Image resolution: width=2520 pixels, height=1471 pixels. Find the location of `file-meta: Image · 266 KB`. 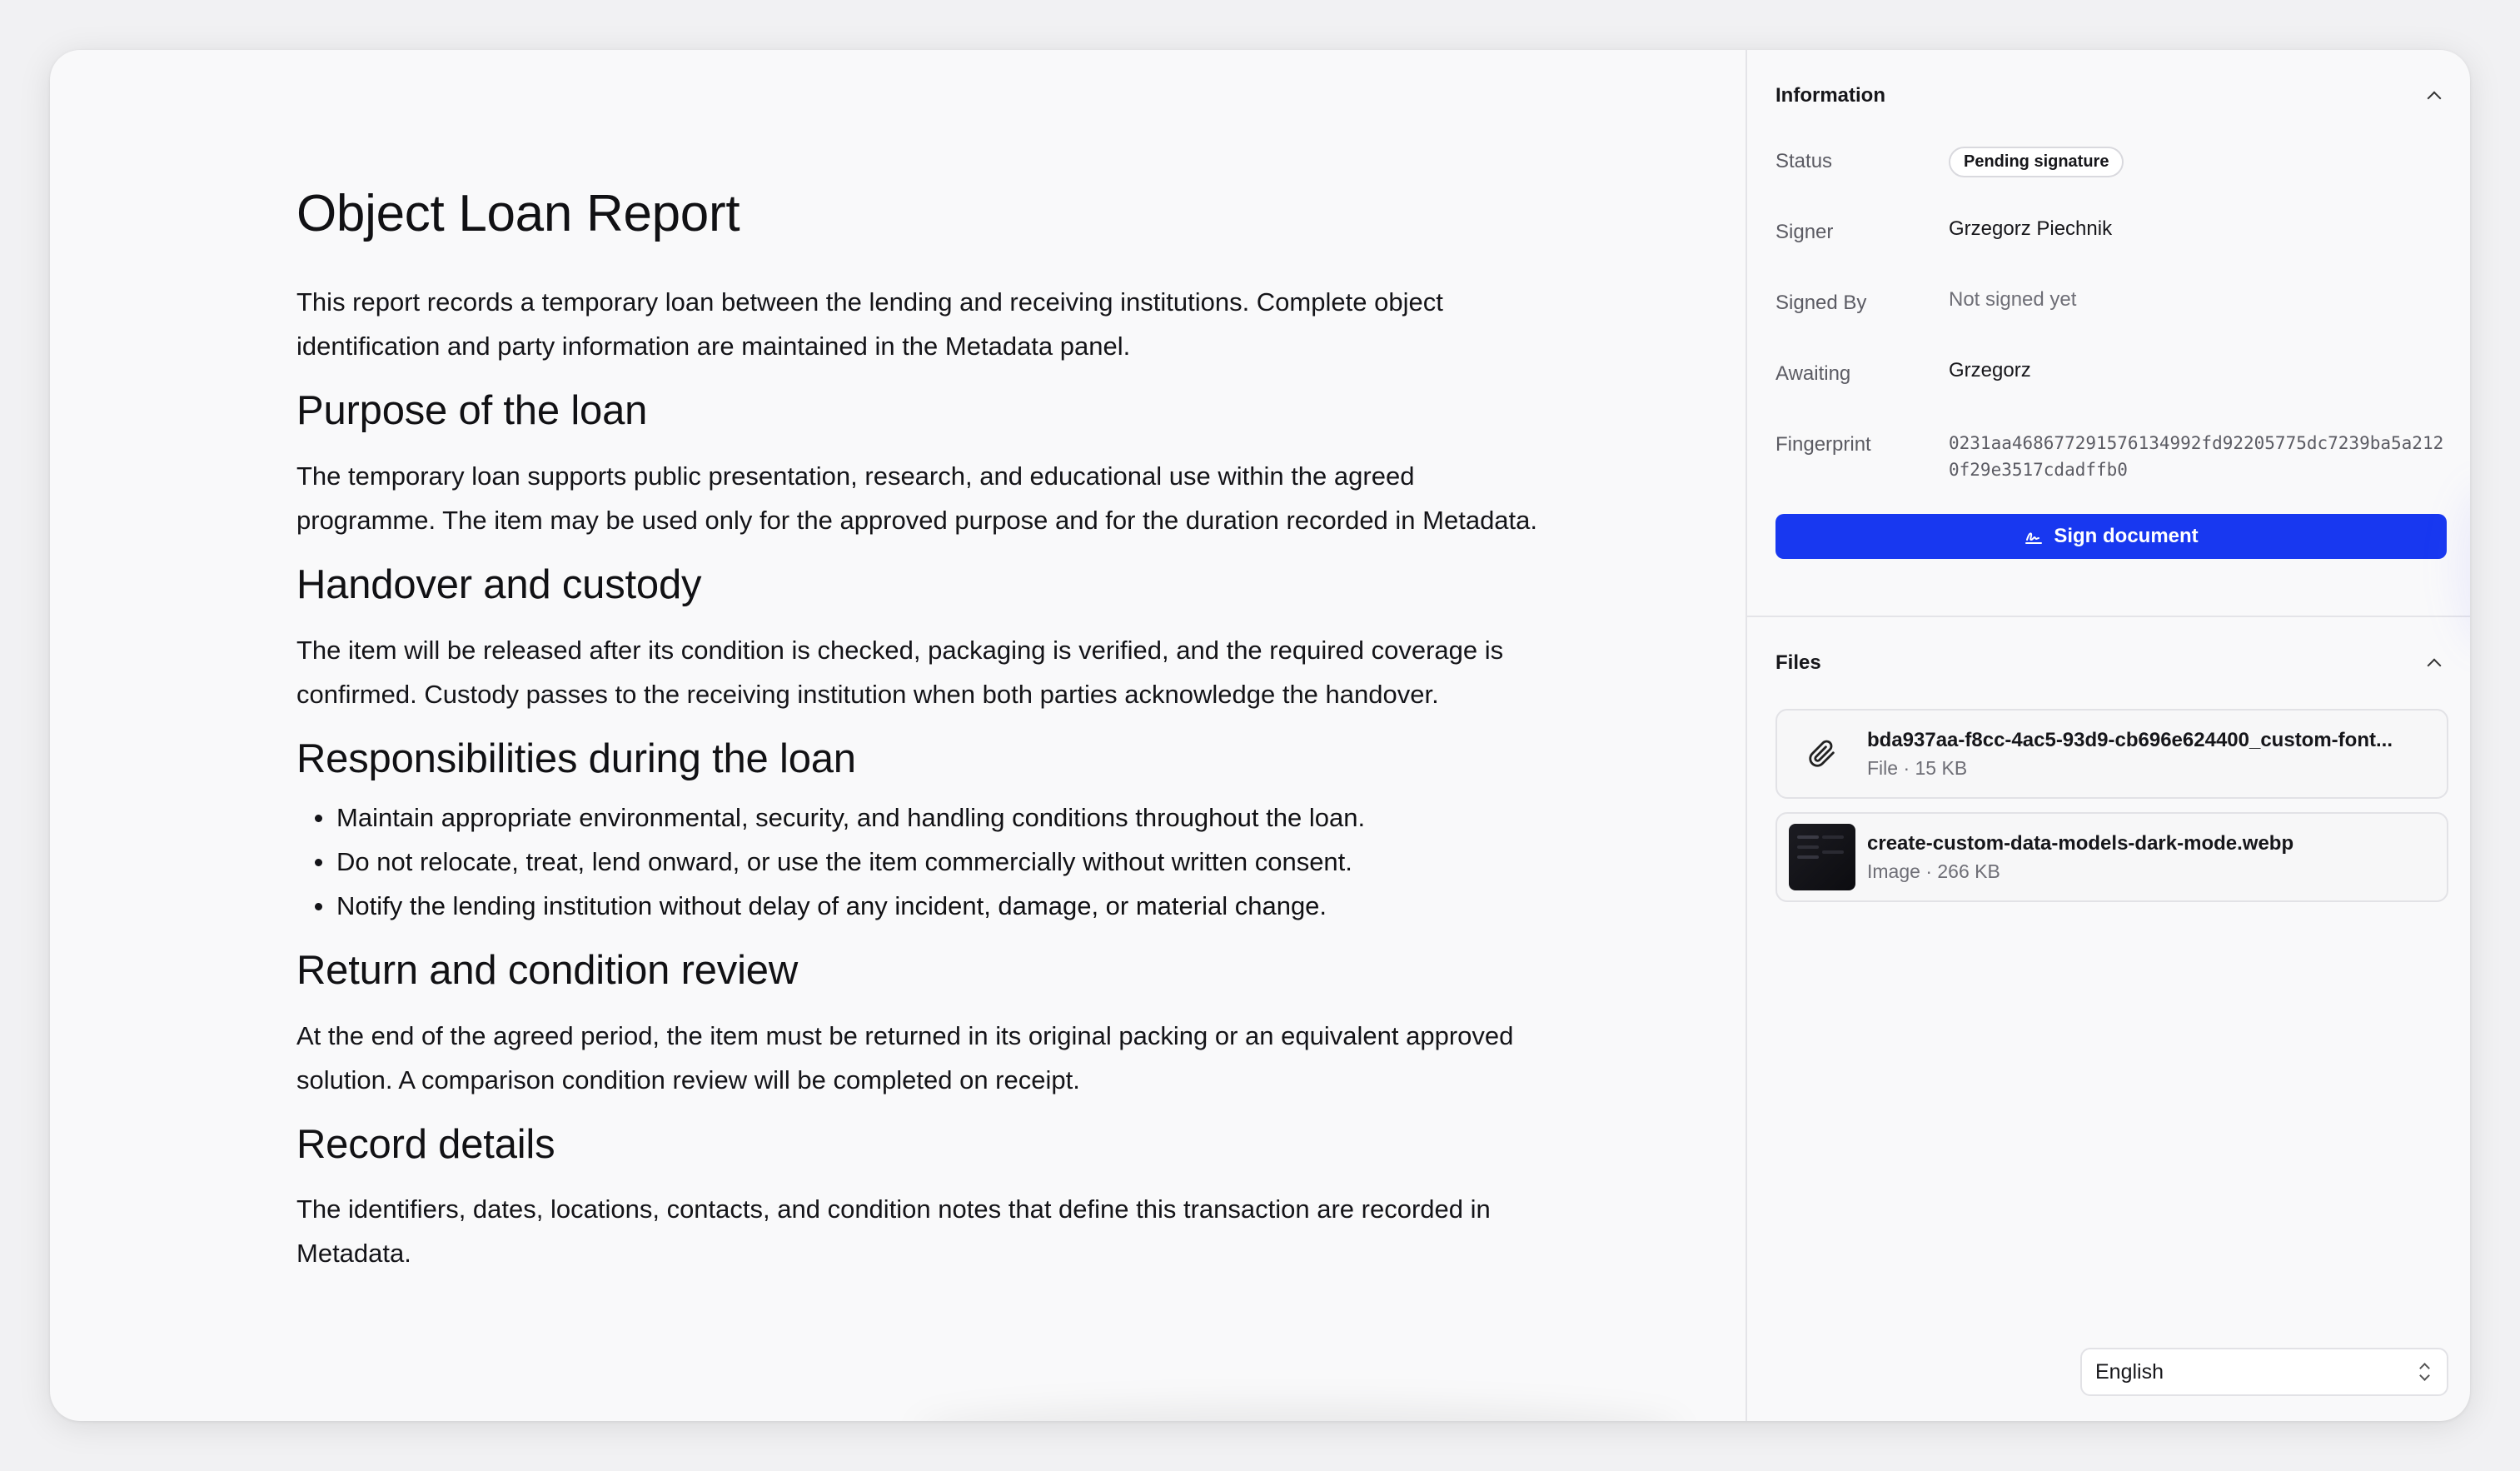

file-meta: Image · 266 KB is located at coordinates (1933, 871).